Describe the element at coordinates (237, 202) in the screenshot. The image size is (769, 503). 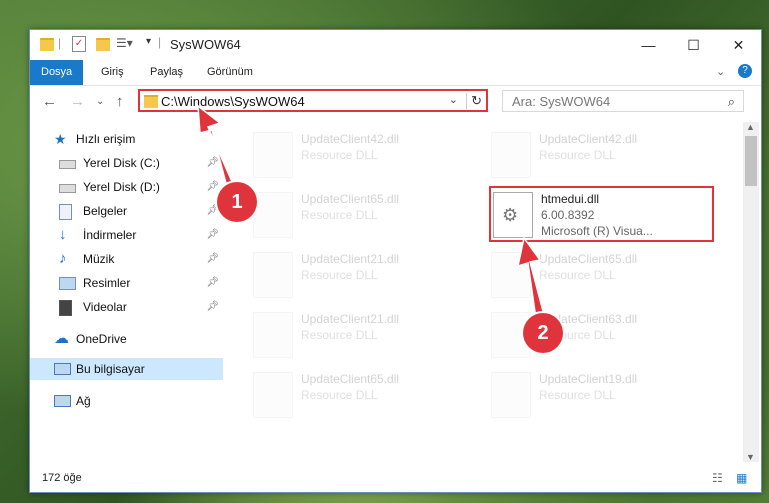
I see `step-badge-1: 1` at that location.